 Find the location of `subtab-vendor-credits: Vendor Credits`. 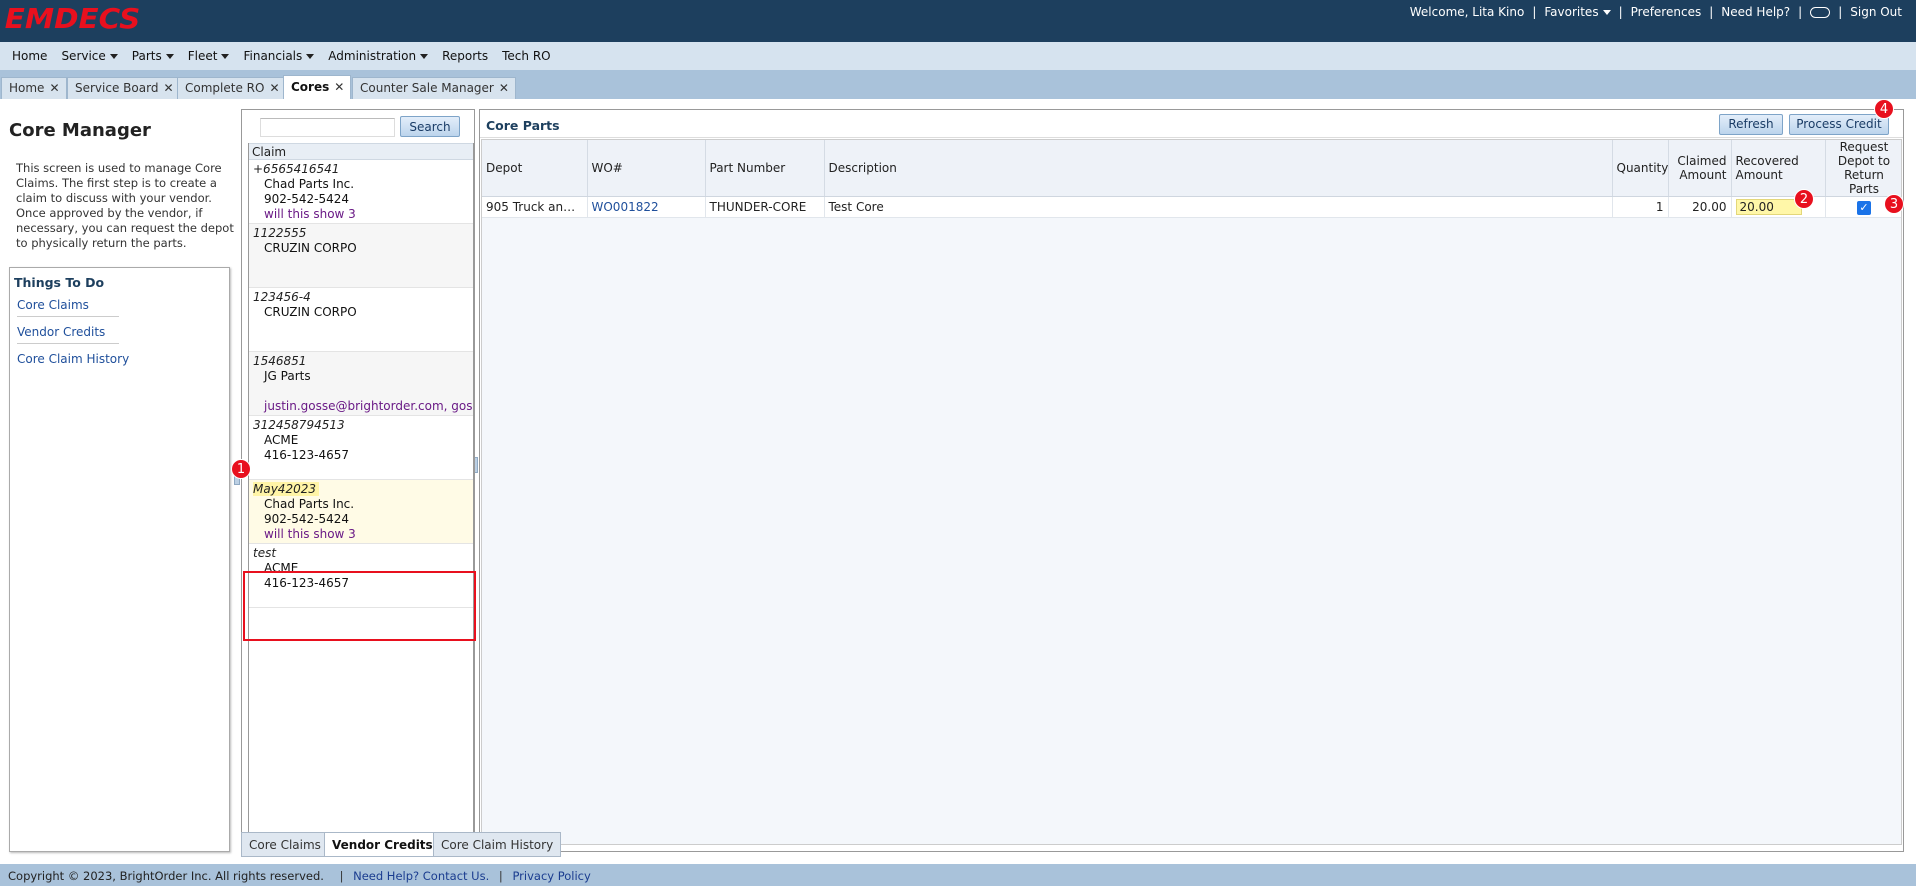

subtab-vendor-credits: Vendor Credits is located at coordinates (382, 844).